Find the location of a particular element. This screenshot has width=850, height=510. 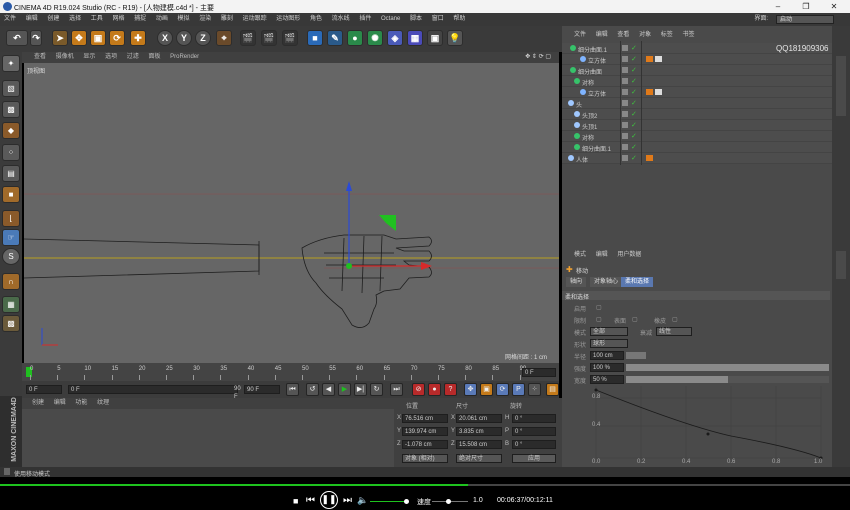

viewport-menu-view: 查看 is located at coordinates (36, 57).